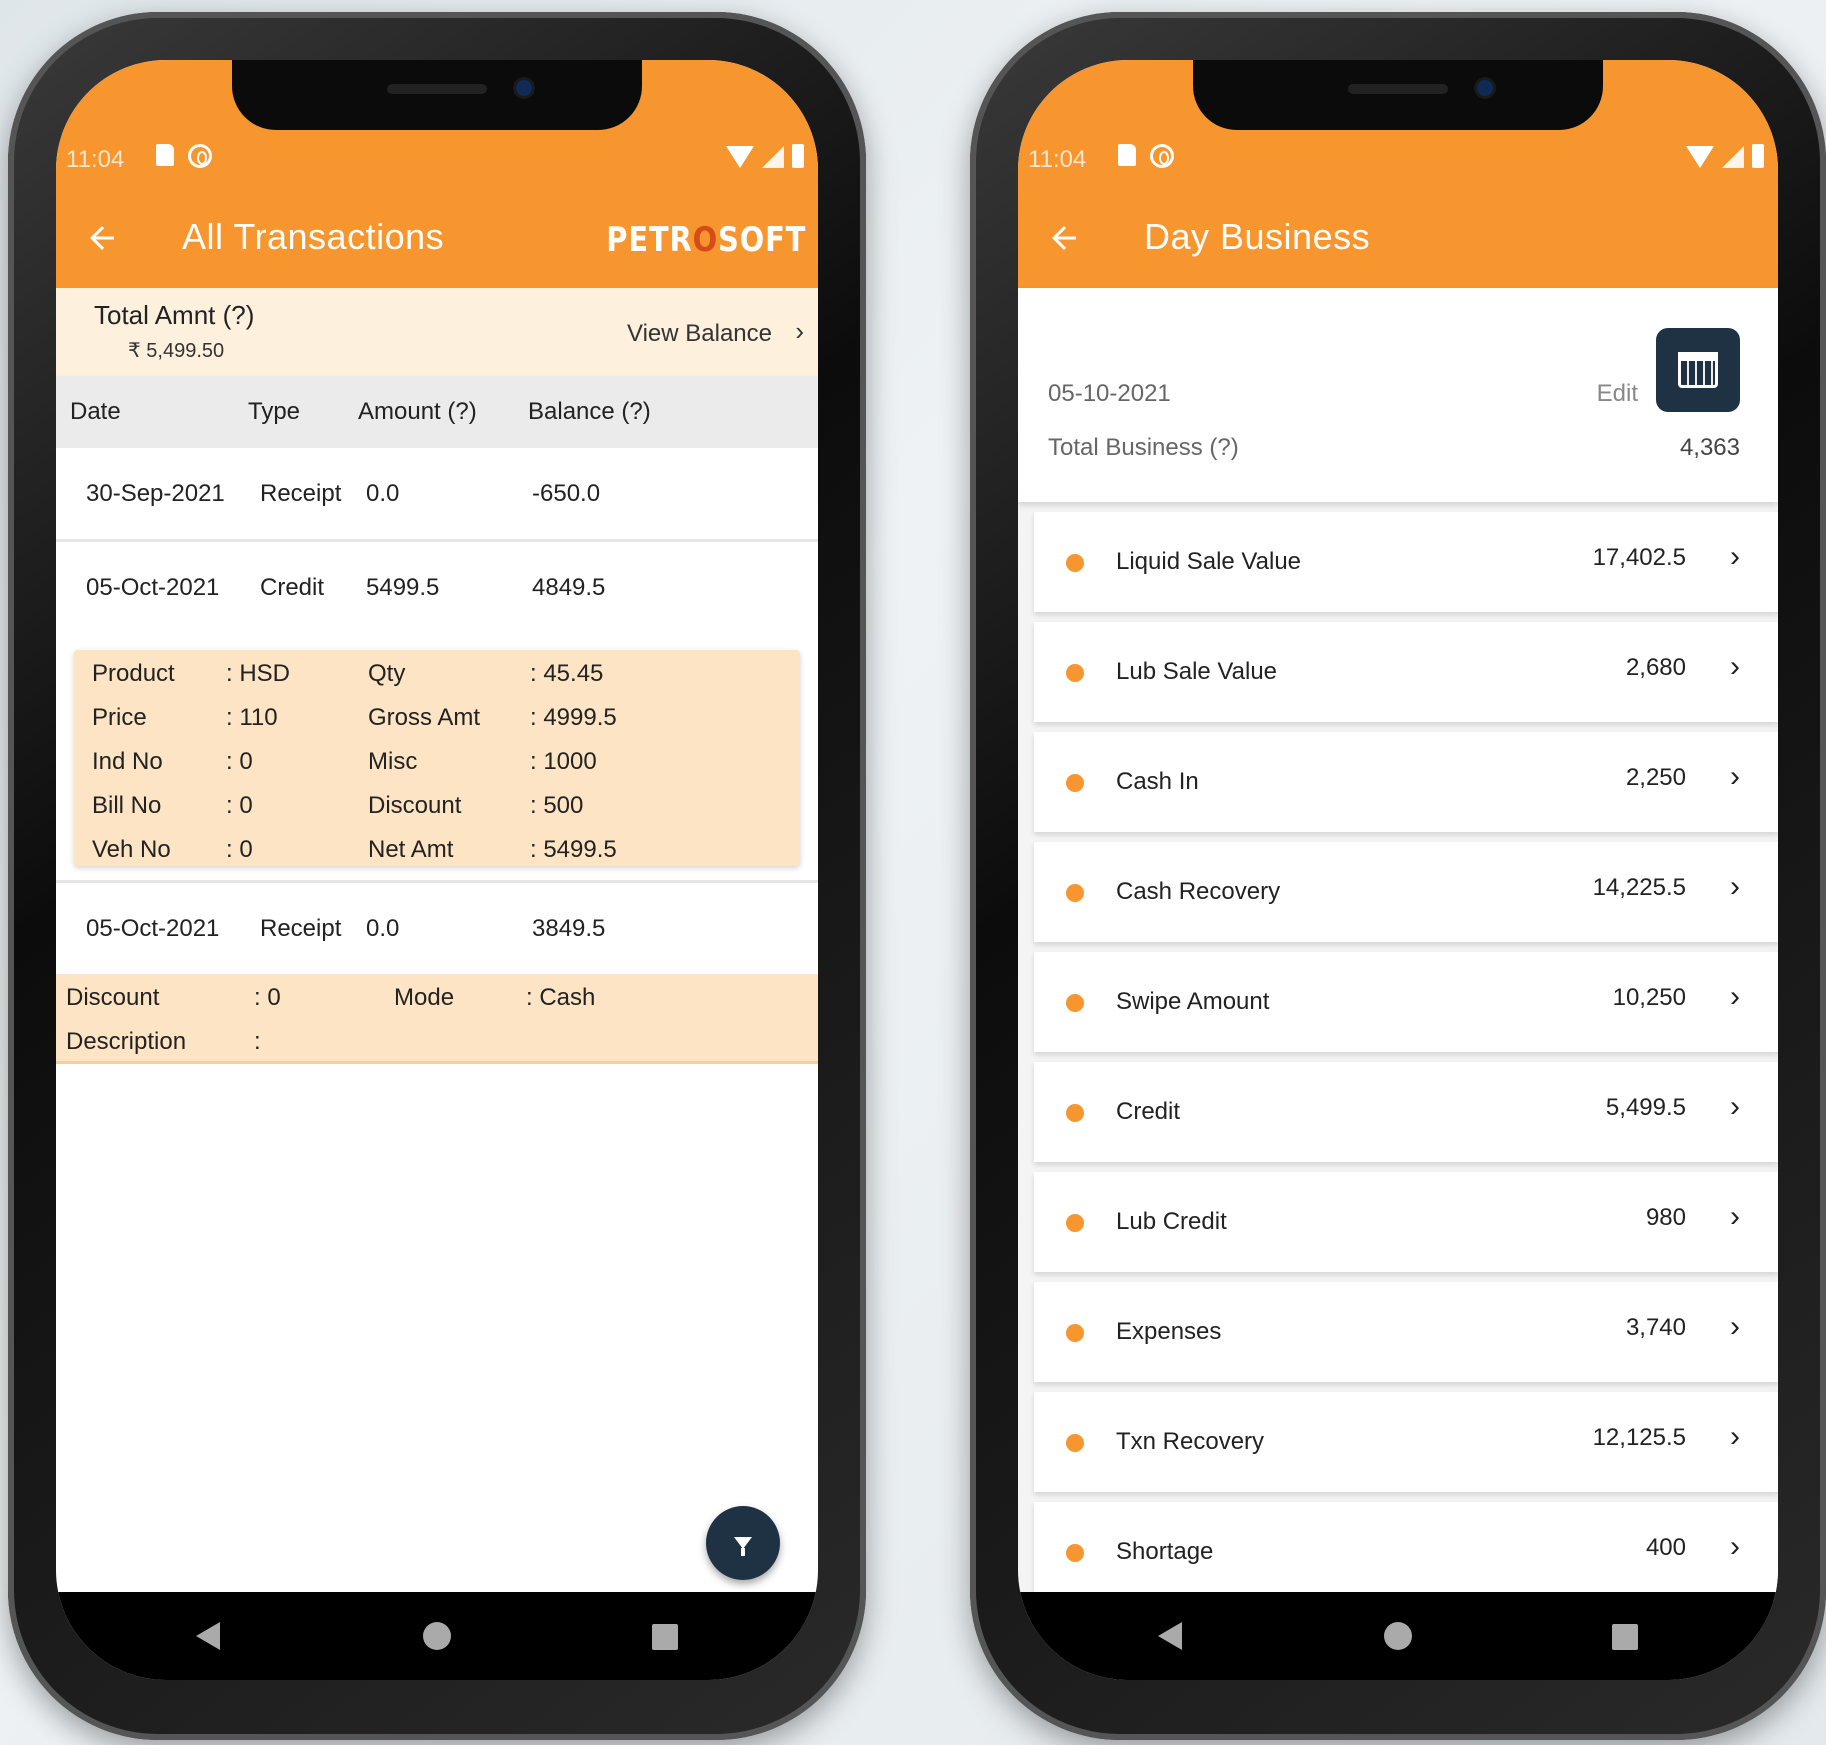 This screenshot has height=1745, width=1826. What do you see at coordinates (1169, 1331) in the screenshot?
I see `item-label: Expenses` at bounding box center [1169, 1331].